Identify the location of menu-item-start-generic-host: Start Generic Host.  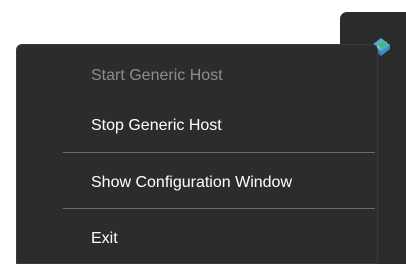
(197, 76).